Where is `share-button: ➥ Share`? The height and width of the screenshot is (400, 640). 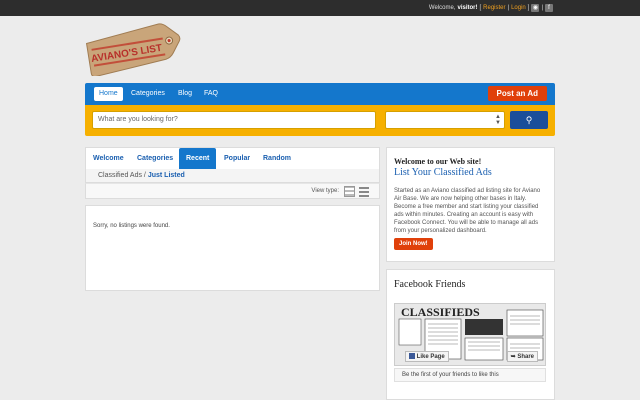 share-button: ➥ Share is located at coordinates (522, 356).